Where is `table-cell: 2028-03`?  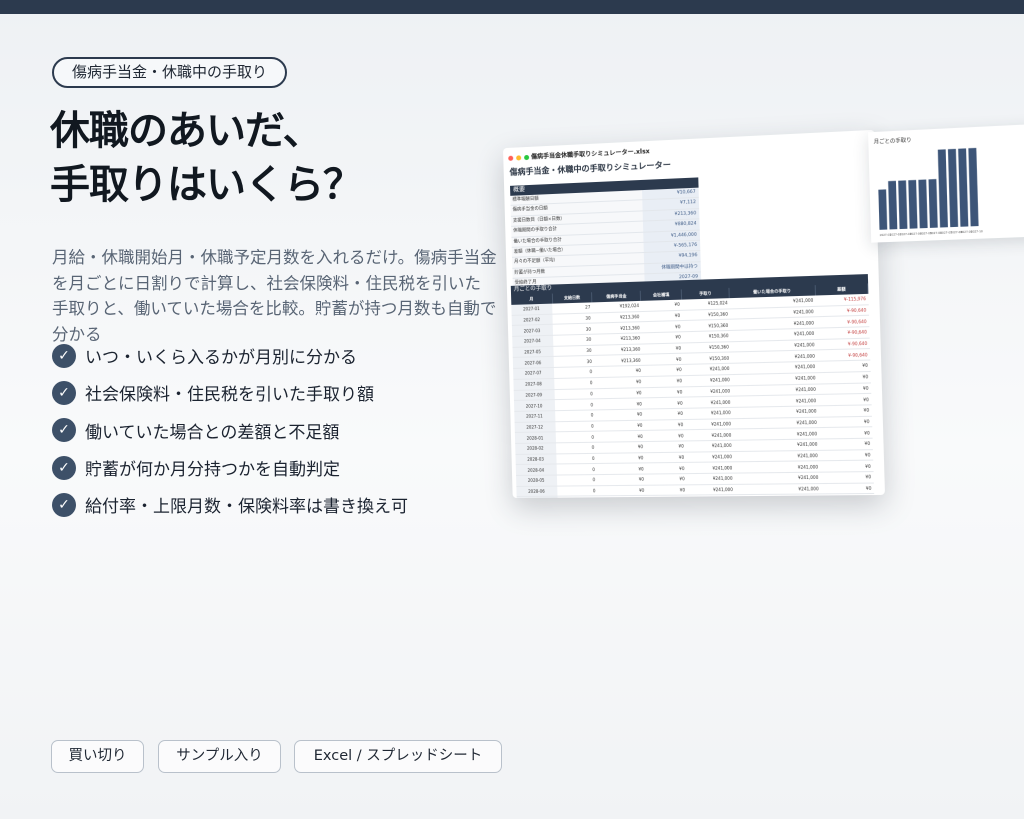
table-cell: 2028-03 is located at coordinates (536, 459).